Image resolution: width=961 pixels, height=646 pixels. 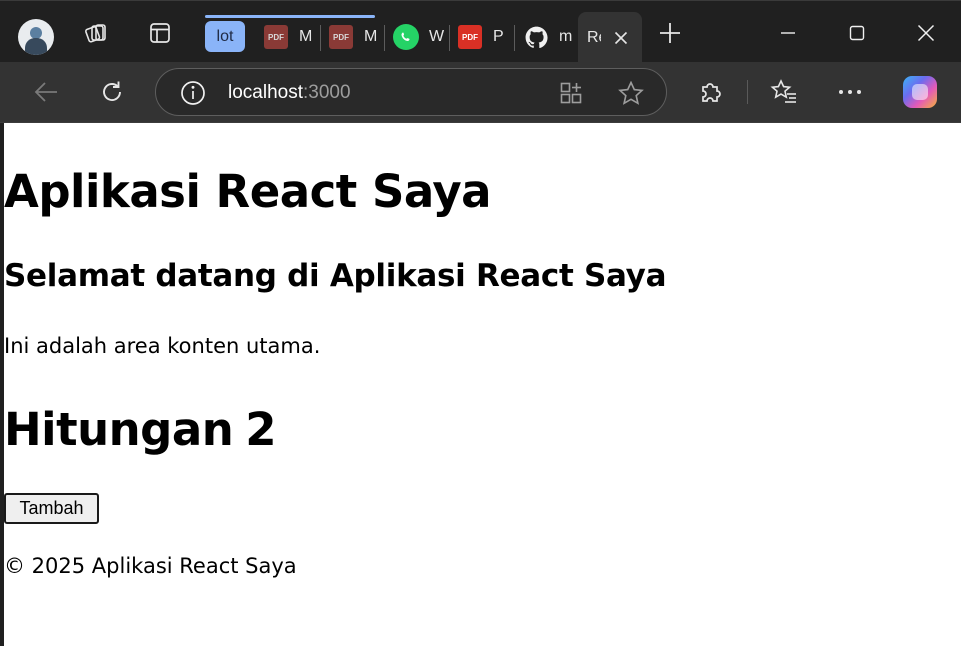 I want to click on tab-github: m, so click(x=548, y=37).